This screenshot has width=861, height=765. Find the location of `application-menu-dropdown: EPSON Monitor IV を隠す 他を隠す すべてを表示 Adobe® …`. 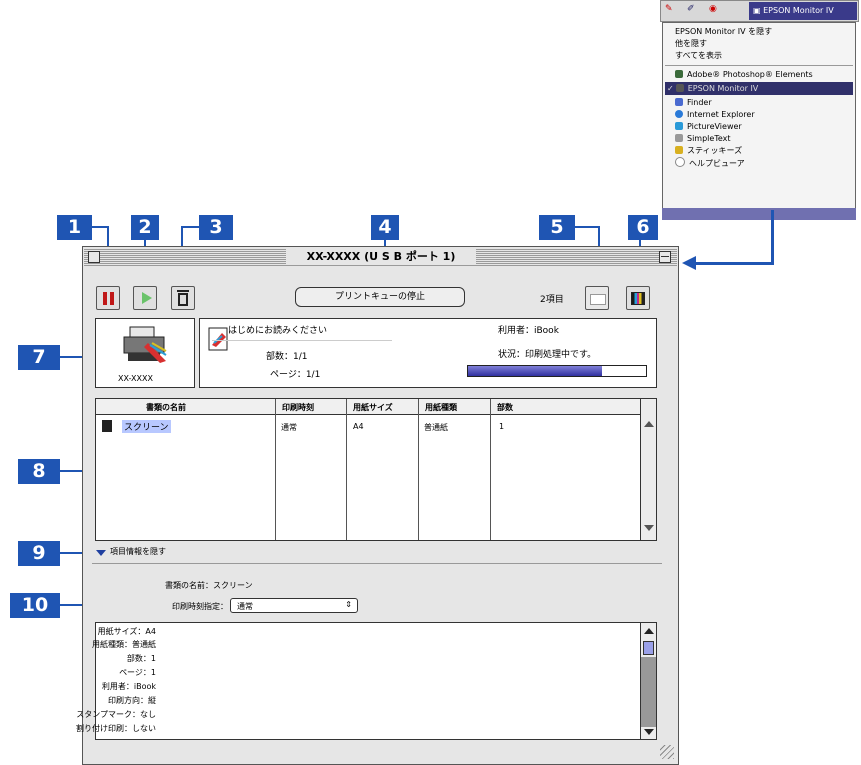

application-menu-dropdown: EPSON Monitor IV を隠す 他を隠す すべてを表示 Adobe® … is located at coordinates (759, 119).